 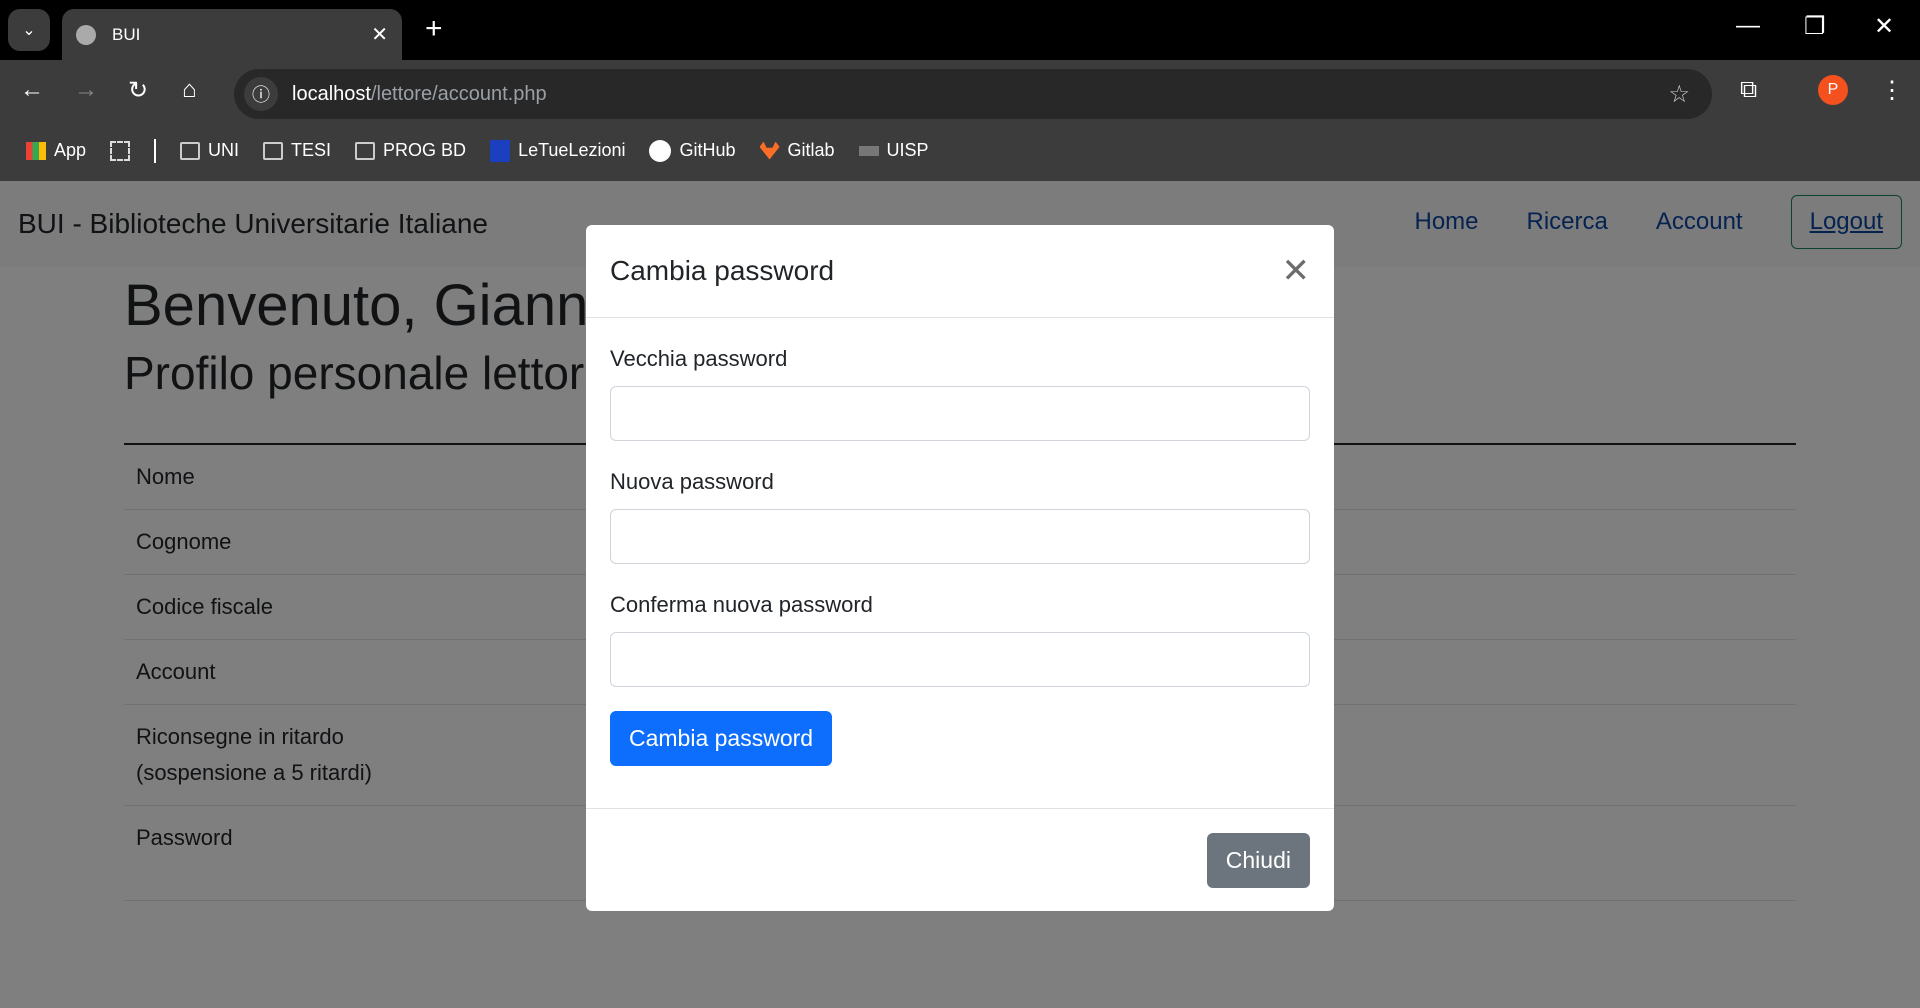 What do you see at coordinates (32, 90) in the screenshot?
I see `back-icon: ←` at bounding box center [32, 90].